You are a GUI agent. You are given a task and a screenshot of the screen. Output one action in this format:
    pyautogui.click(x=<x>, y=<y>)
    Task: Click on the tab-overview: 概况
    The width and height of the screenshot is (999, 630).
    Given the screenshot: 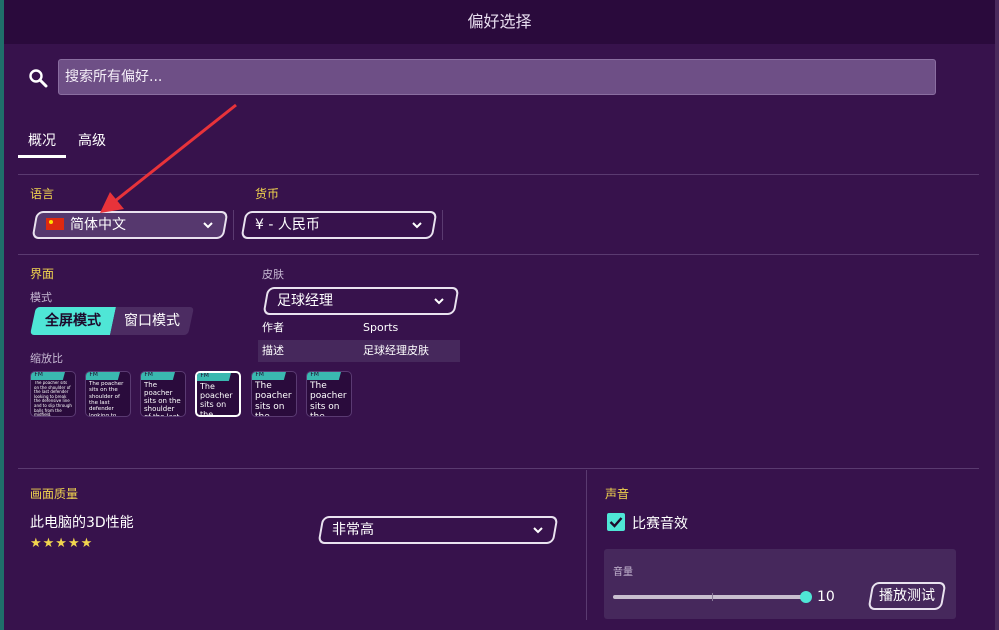 What is the action you would take?
    pyautogui.click(x=42, y=141)
    